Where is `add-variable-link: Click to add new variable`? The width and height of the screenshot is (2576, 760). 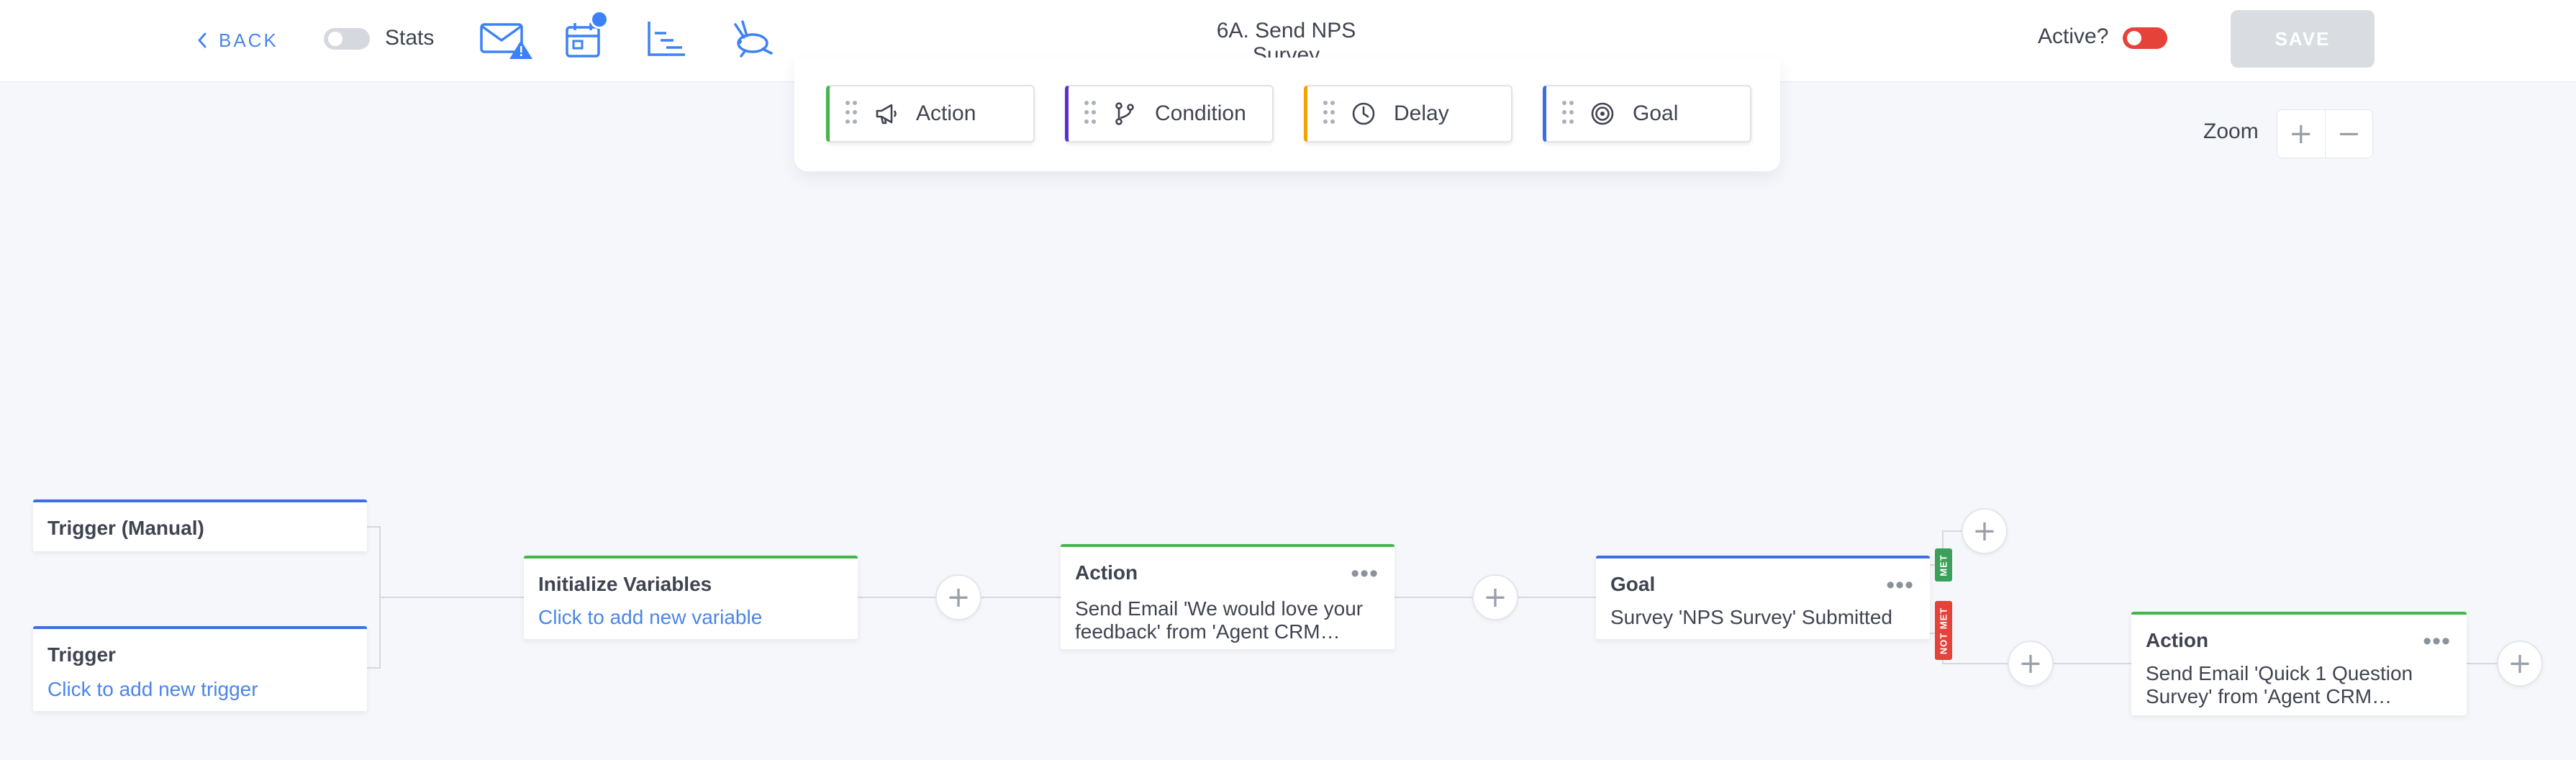 add-variable-link: Click to add new variable is located at coordinates (650, 618).